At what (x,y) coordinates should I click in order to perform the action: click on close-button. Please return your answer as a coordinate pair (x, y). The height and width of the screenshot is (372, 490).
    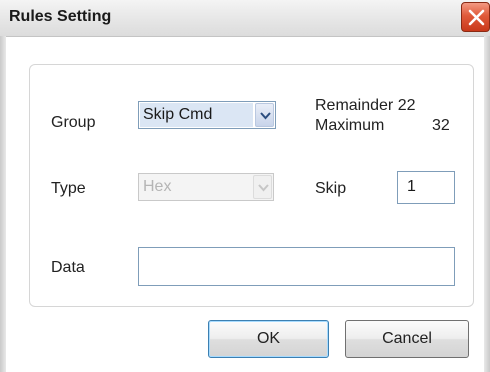
    Looking at the image, I should click on (475, 17).